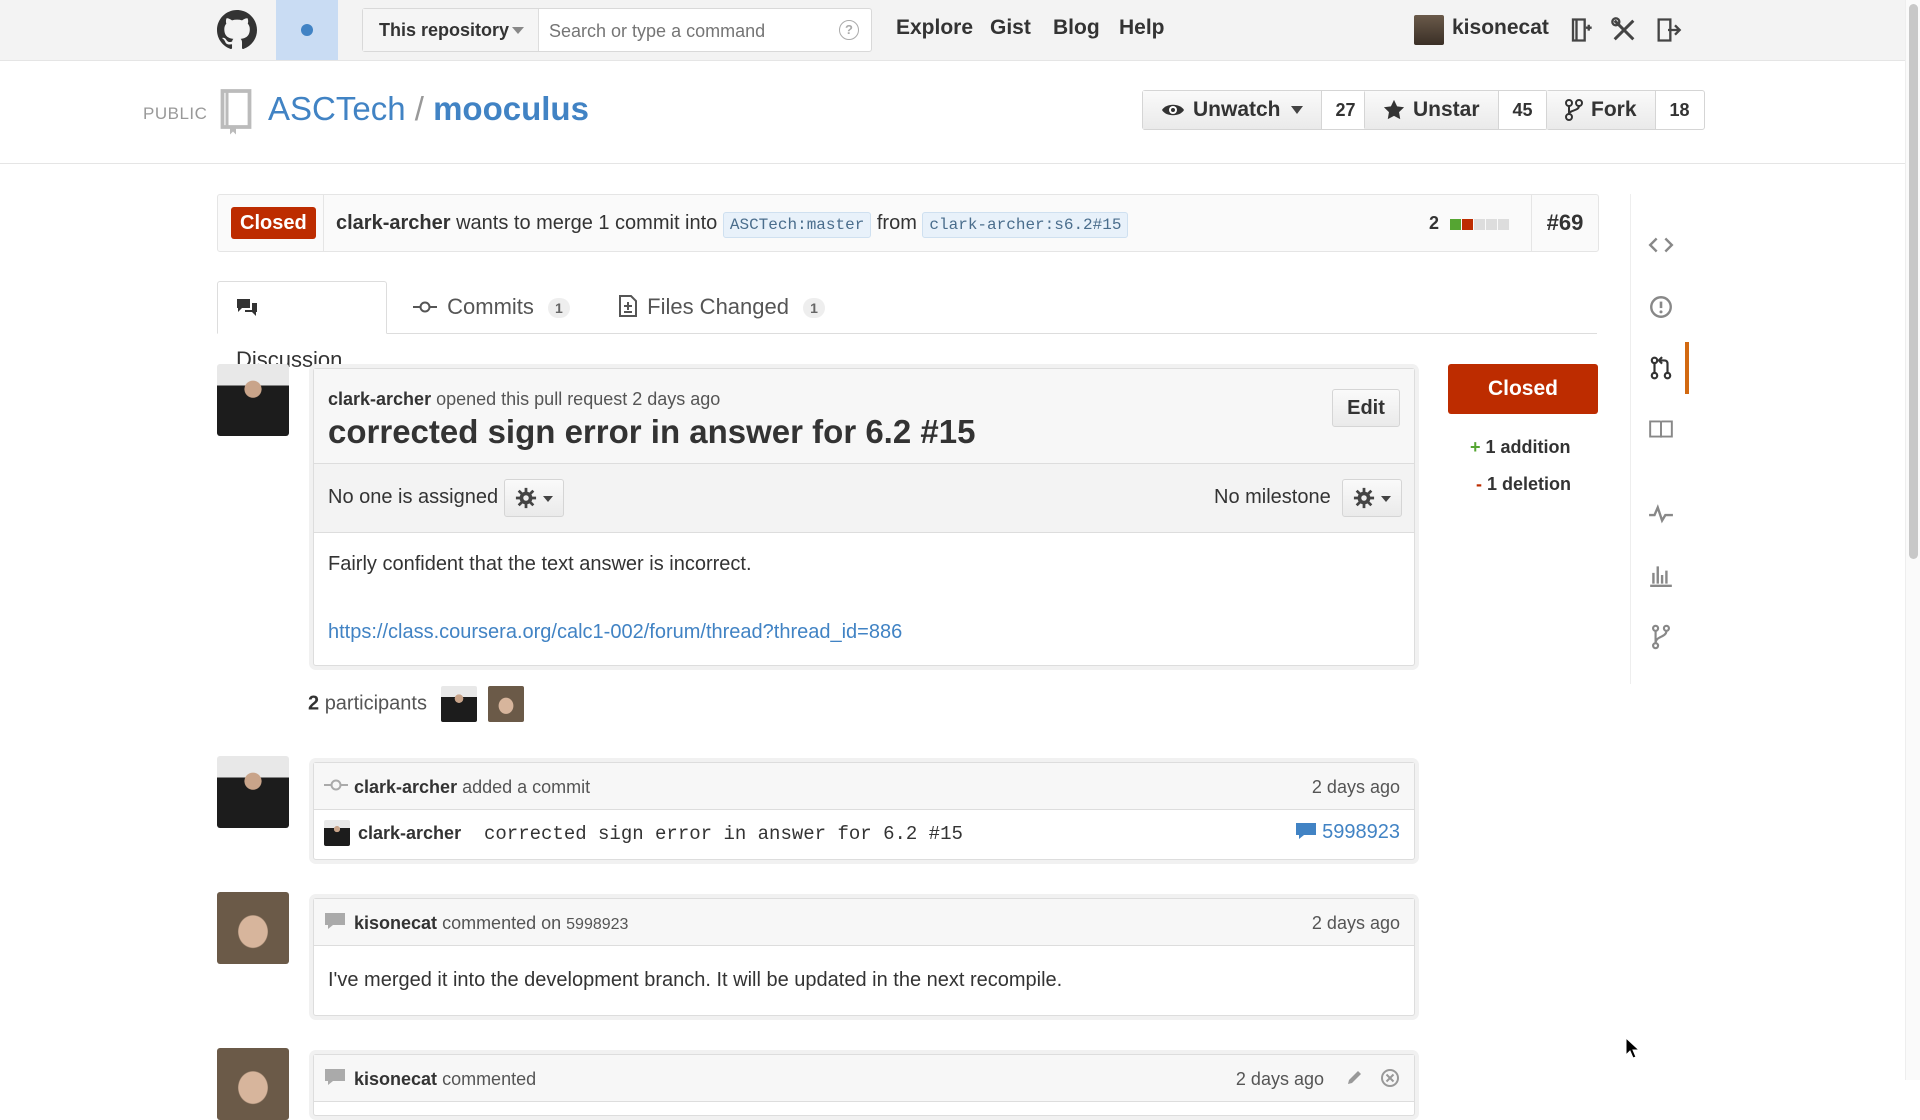 The width and height of the screenshot is (1920, 1120). I want to click on repository-title: ASCTech / mooculus, so click(428, 109).